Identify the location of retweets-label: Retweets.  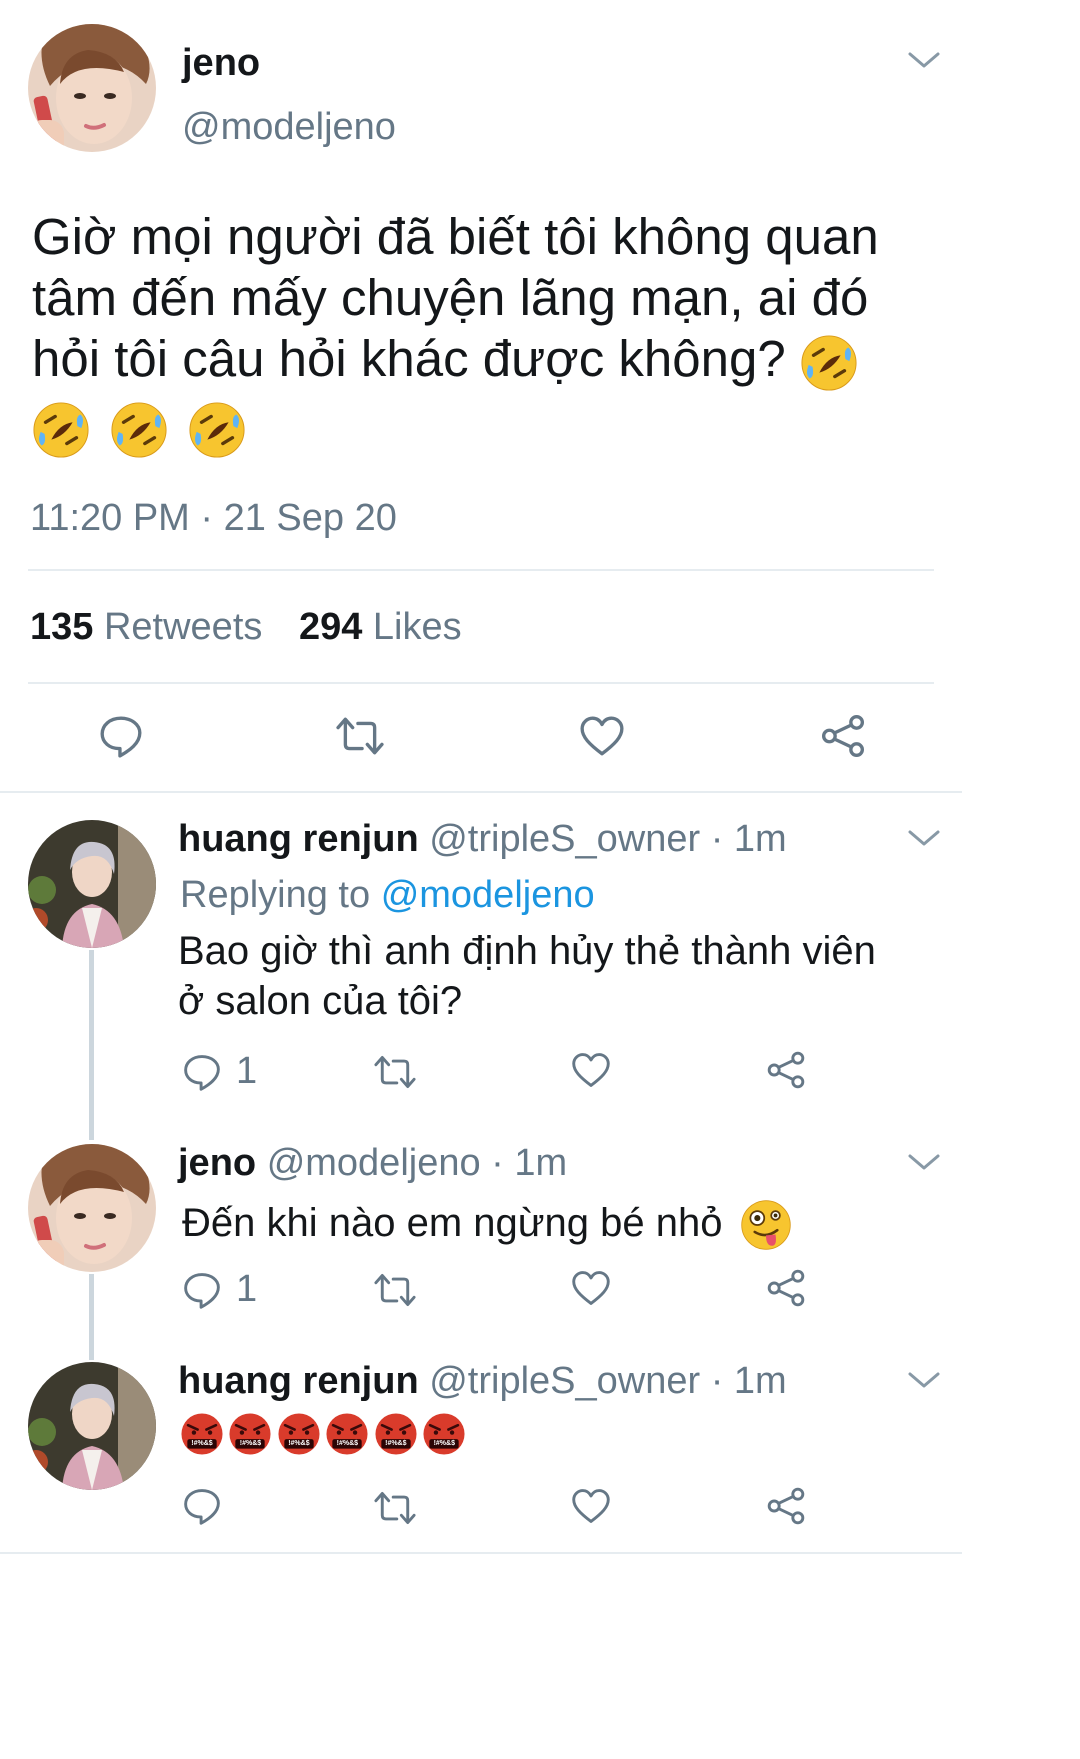
(183, 627).